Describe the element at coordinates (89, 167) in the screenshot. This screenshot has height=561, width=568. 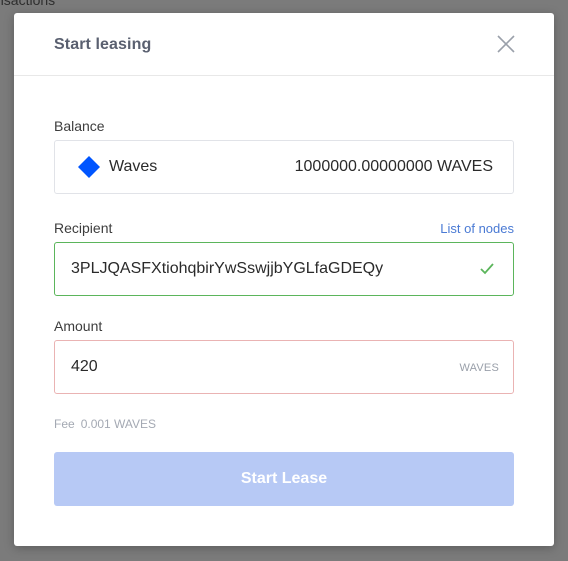
I see `waves-diamond-icon` at that location.